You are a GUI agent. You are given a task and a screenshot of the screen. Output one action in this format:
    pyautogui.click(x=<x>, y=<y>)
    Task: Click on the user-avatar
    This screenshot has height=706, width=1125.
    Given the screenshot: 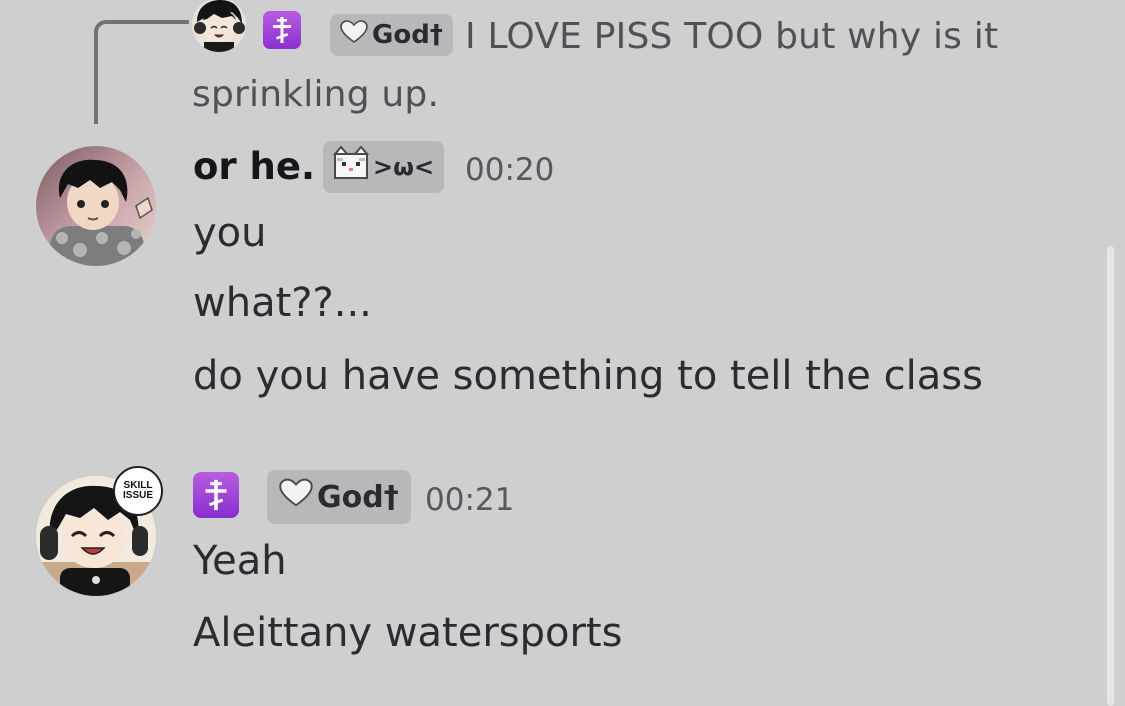 What is the action you would take?
    pyautogui.click(x=96, y=206)
    